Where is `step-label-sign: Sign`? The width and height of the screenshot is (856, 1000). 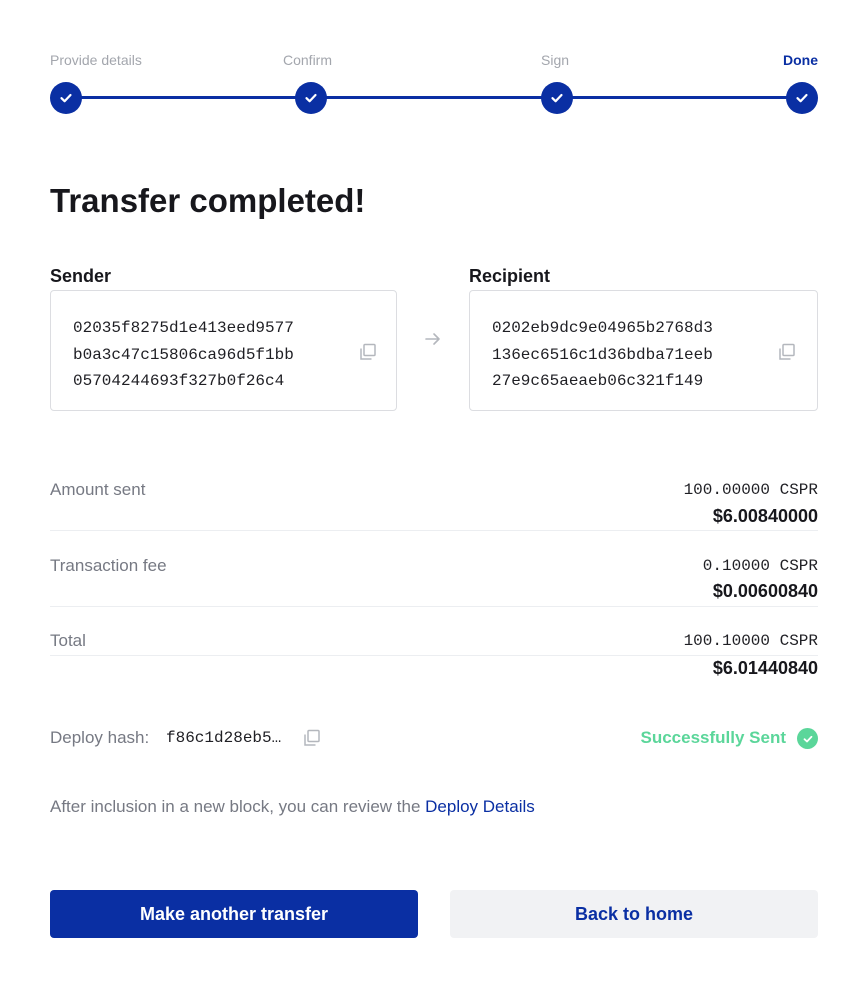
step-label-sign: Sign is located at coordinates (555, 60).